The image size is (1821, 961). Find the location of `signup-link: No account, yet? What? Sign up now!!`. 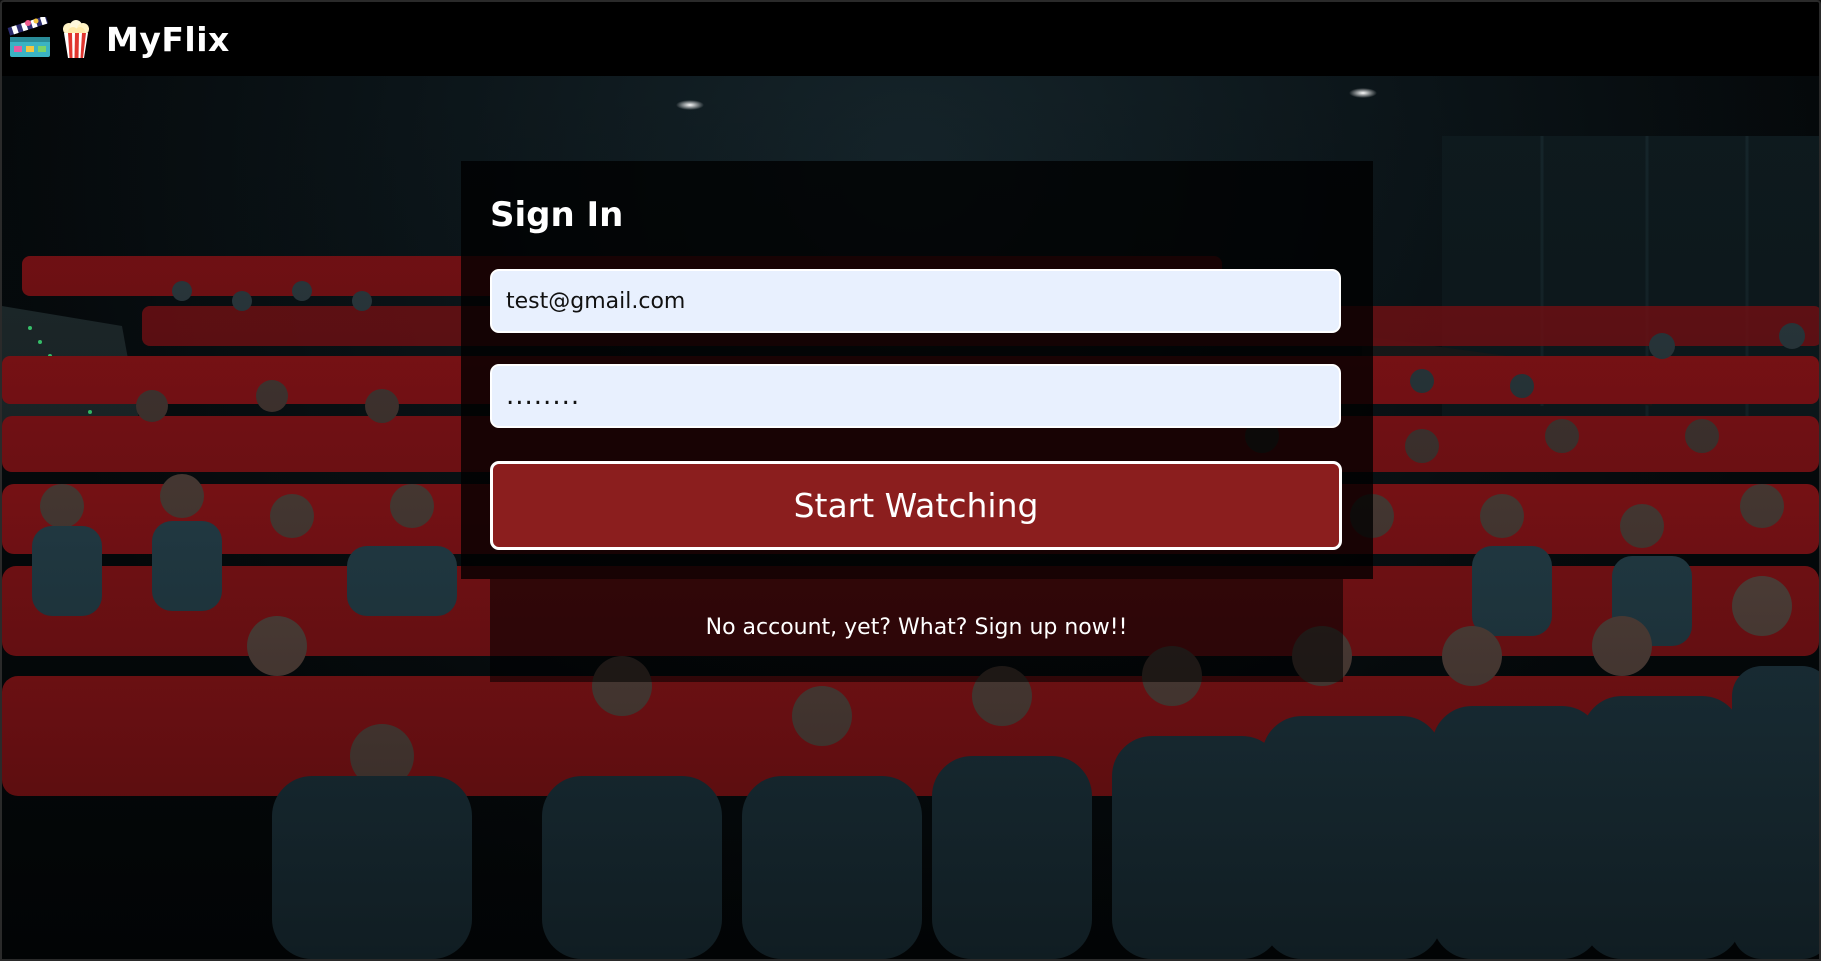

signup-link: No account, yet? What? Sign up now!! is located at coordinates (916, 627).